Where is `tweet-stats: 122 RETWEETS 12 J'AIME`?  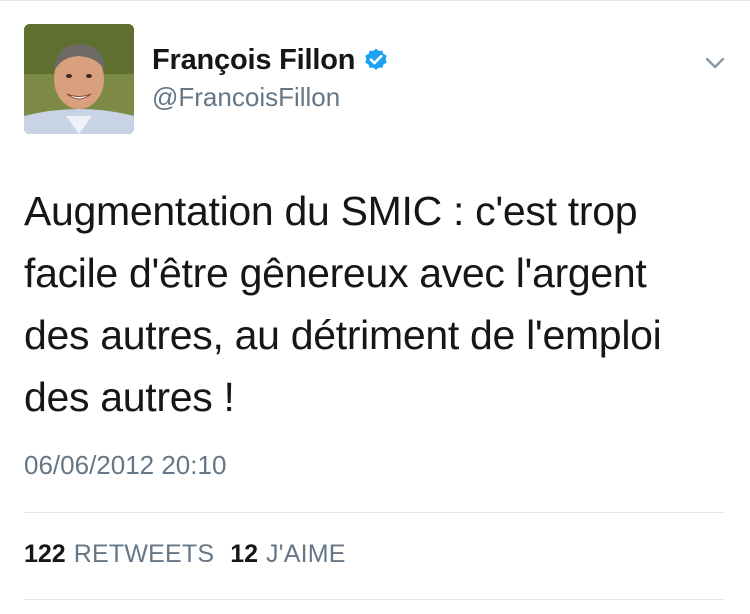
tweet-stats: 122 RETWEETS 12 J'AIME is located at coordinates (185, 554).